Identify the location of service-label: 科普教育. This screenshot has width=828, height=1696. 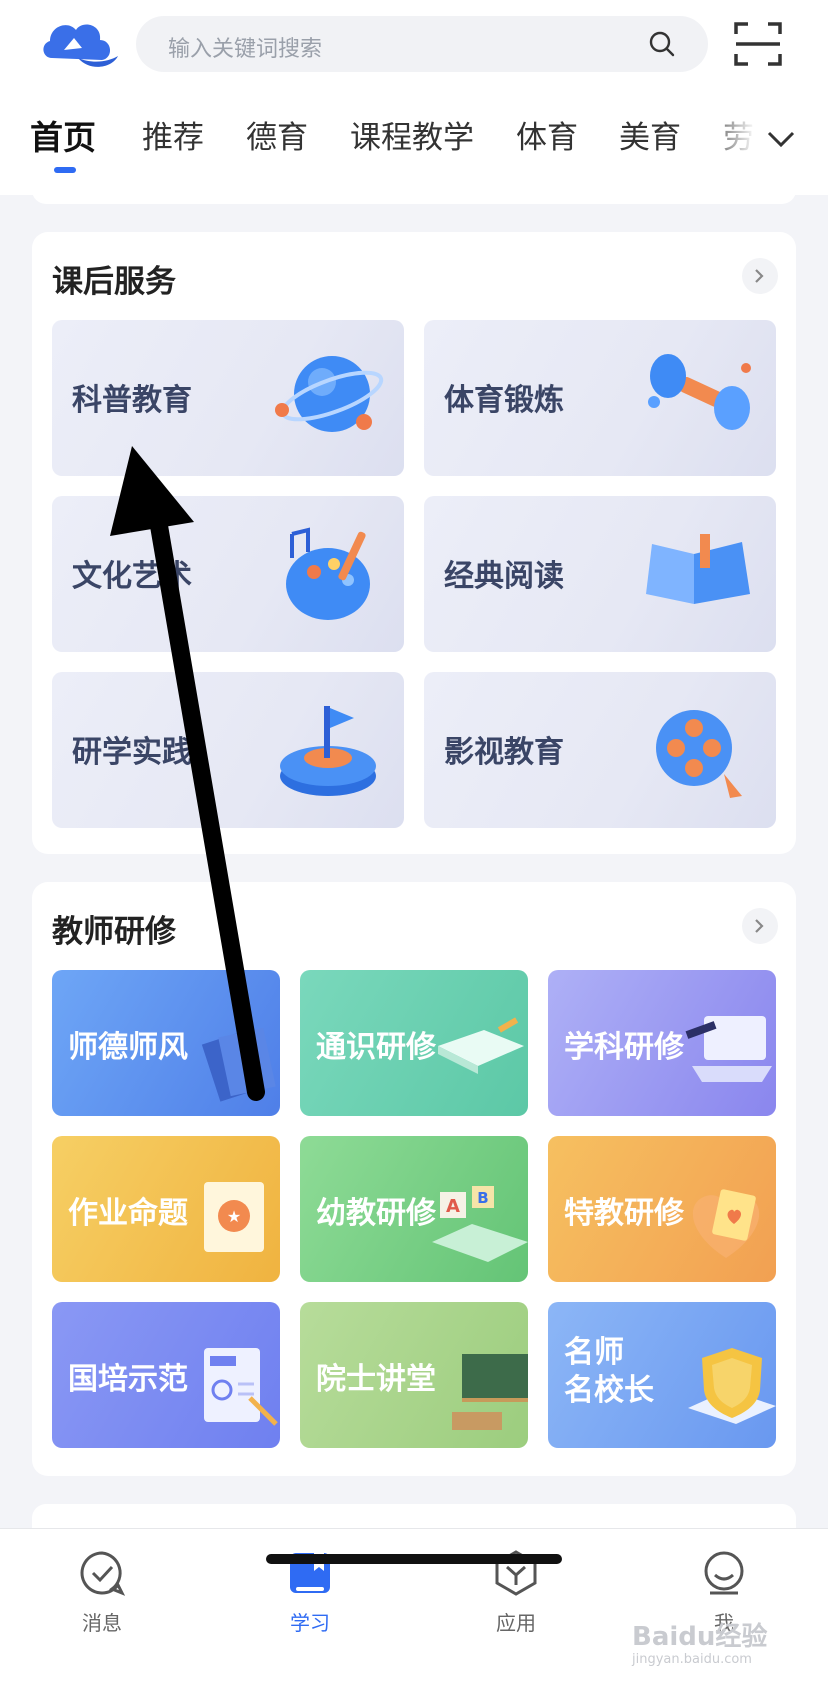
(132, 400).